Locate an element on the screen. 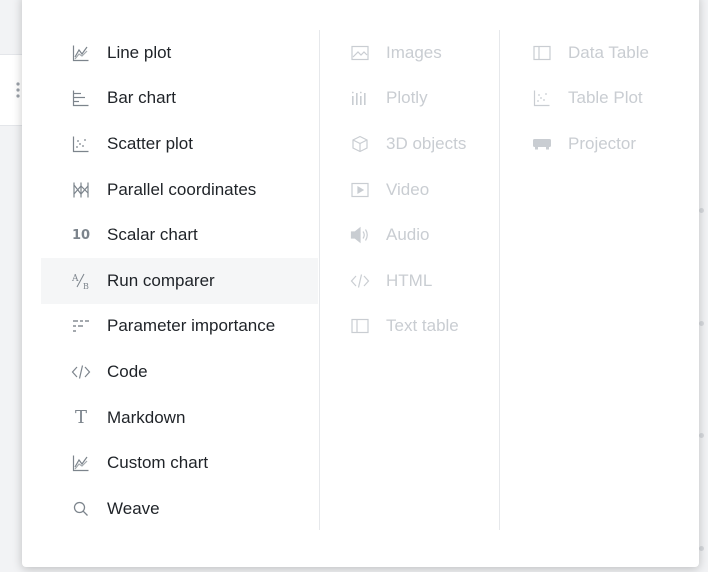 Image resolution: width=708 pixels, height=572 pixels. table-plot-icon is located at coordinates (542, 98).